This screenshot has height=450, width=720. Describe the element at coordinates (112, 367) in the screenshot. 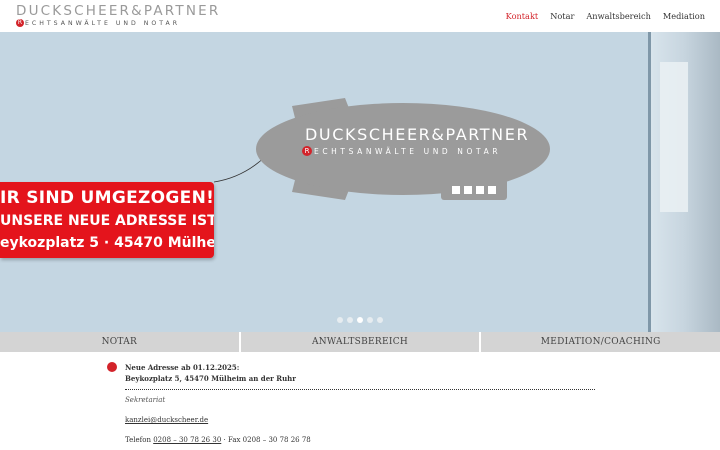

I see `location-bullet-icon` at that location.